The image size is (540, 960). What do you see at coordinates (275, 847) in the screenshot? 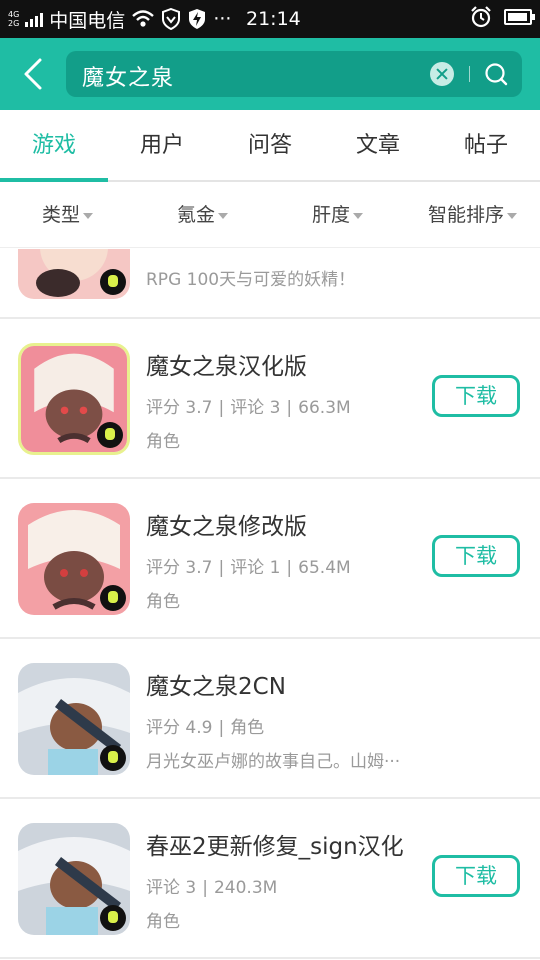
I see `game-title: 春巫2更新修复_sign汉化` at bounding box center [275, 847].